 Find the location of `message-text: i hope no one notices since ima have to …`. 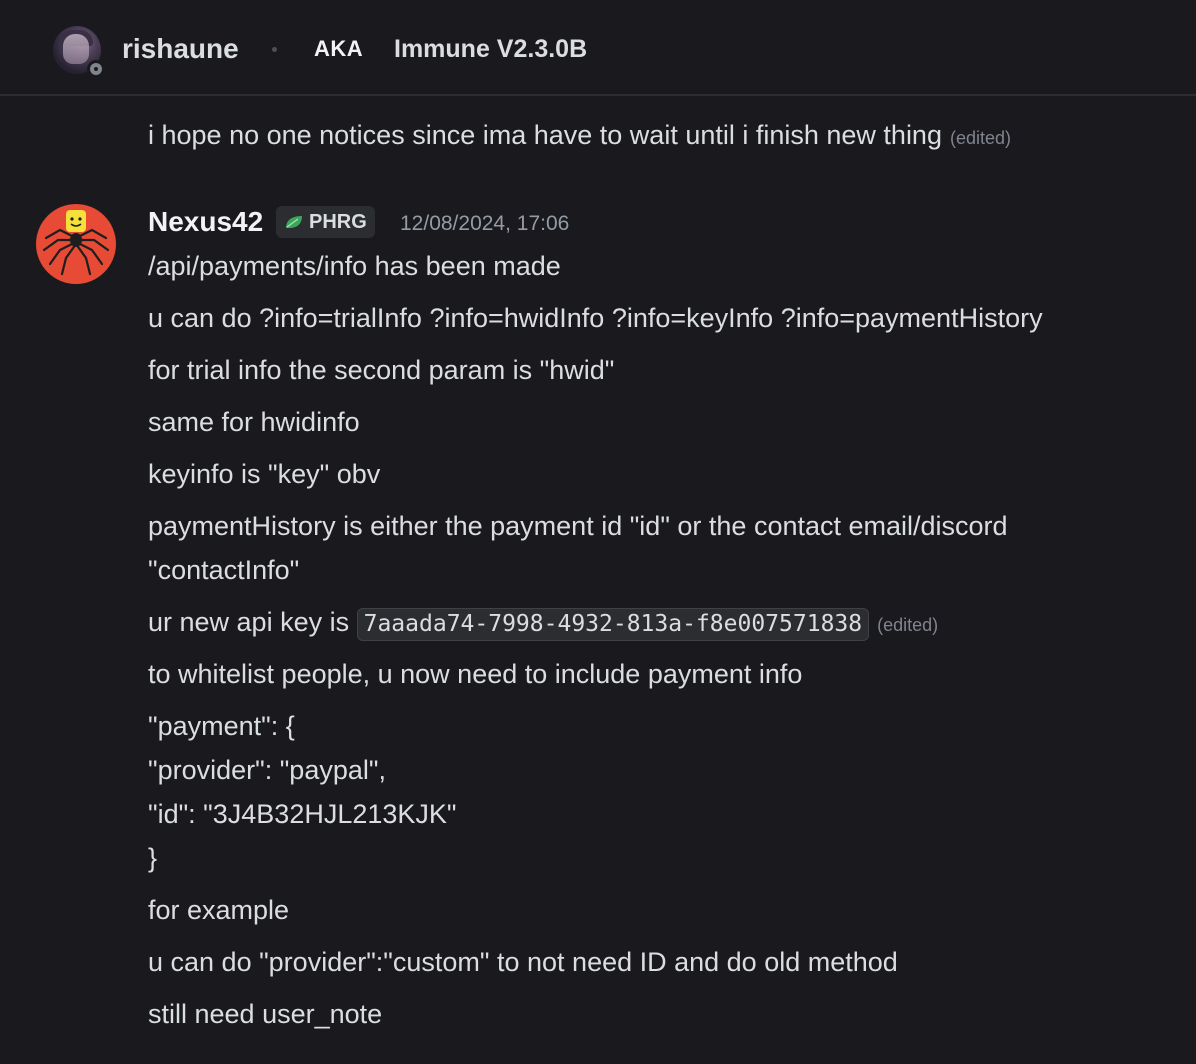

message-text: i hope no one notices since ima have to … is located at coordinates (545, 135).